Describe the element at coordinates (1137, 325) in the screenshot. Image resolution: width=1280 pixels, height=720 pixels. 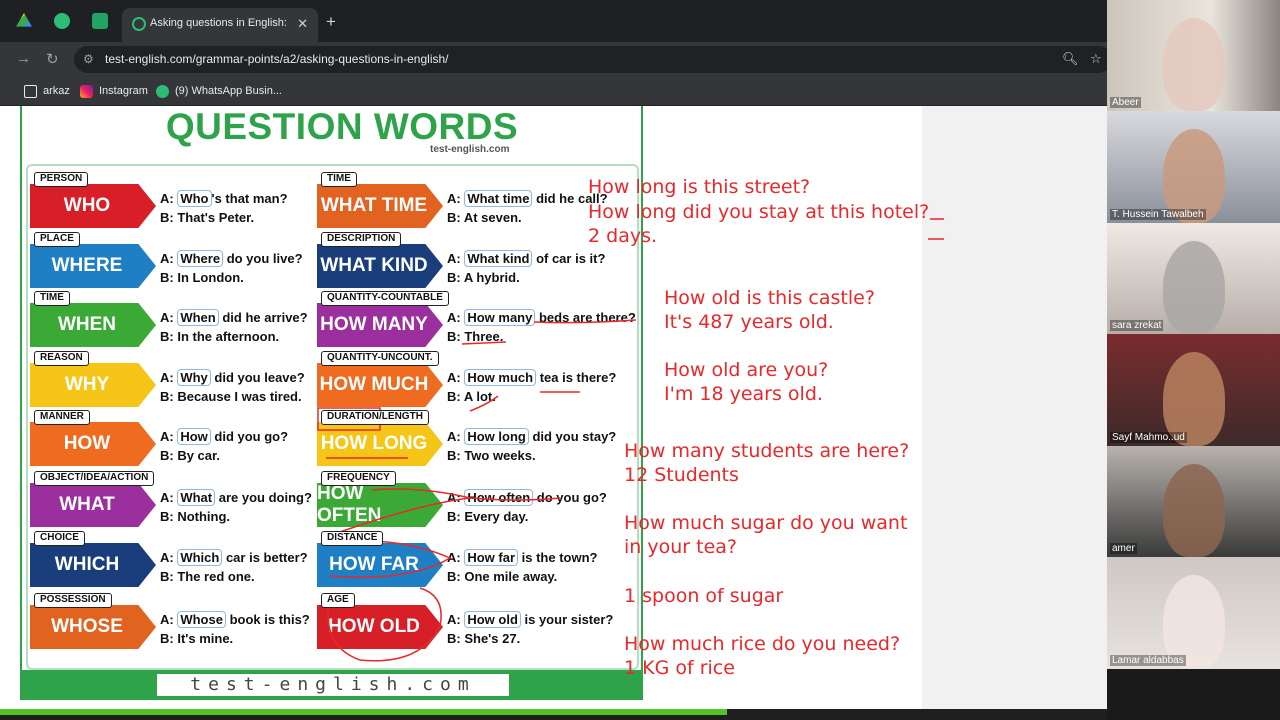
I see `participant-name: sara zrekat` at that location.